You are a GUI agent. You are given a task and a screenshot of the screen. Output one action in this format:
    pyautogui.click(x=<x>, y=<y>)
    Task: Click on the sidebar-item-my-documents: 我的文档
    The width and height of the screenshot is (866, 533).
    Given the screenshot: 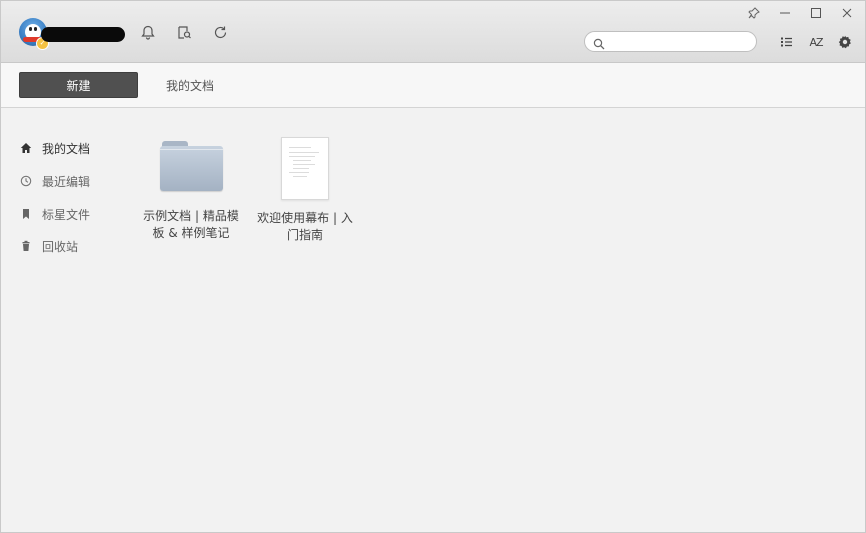 What is the action you would take?
    pyautogui.click(x=54, y=148)
    